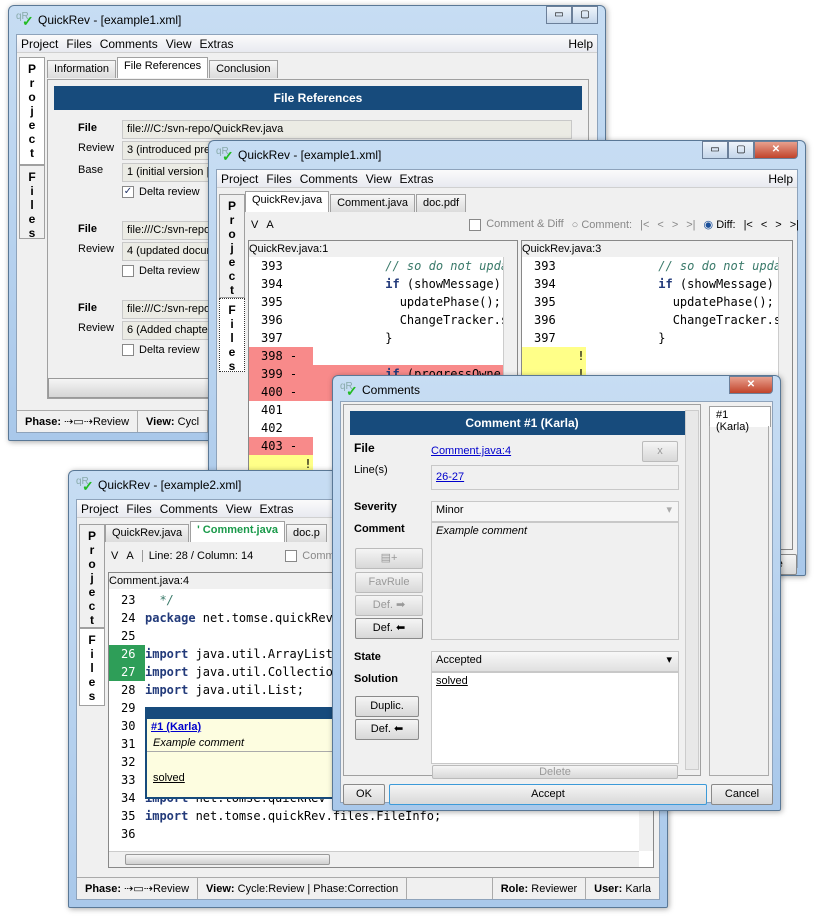  I want to click on state-select: Accepted ▾, so click(555, 661).